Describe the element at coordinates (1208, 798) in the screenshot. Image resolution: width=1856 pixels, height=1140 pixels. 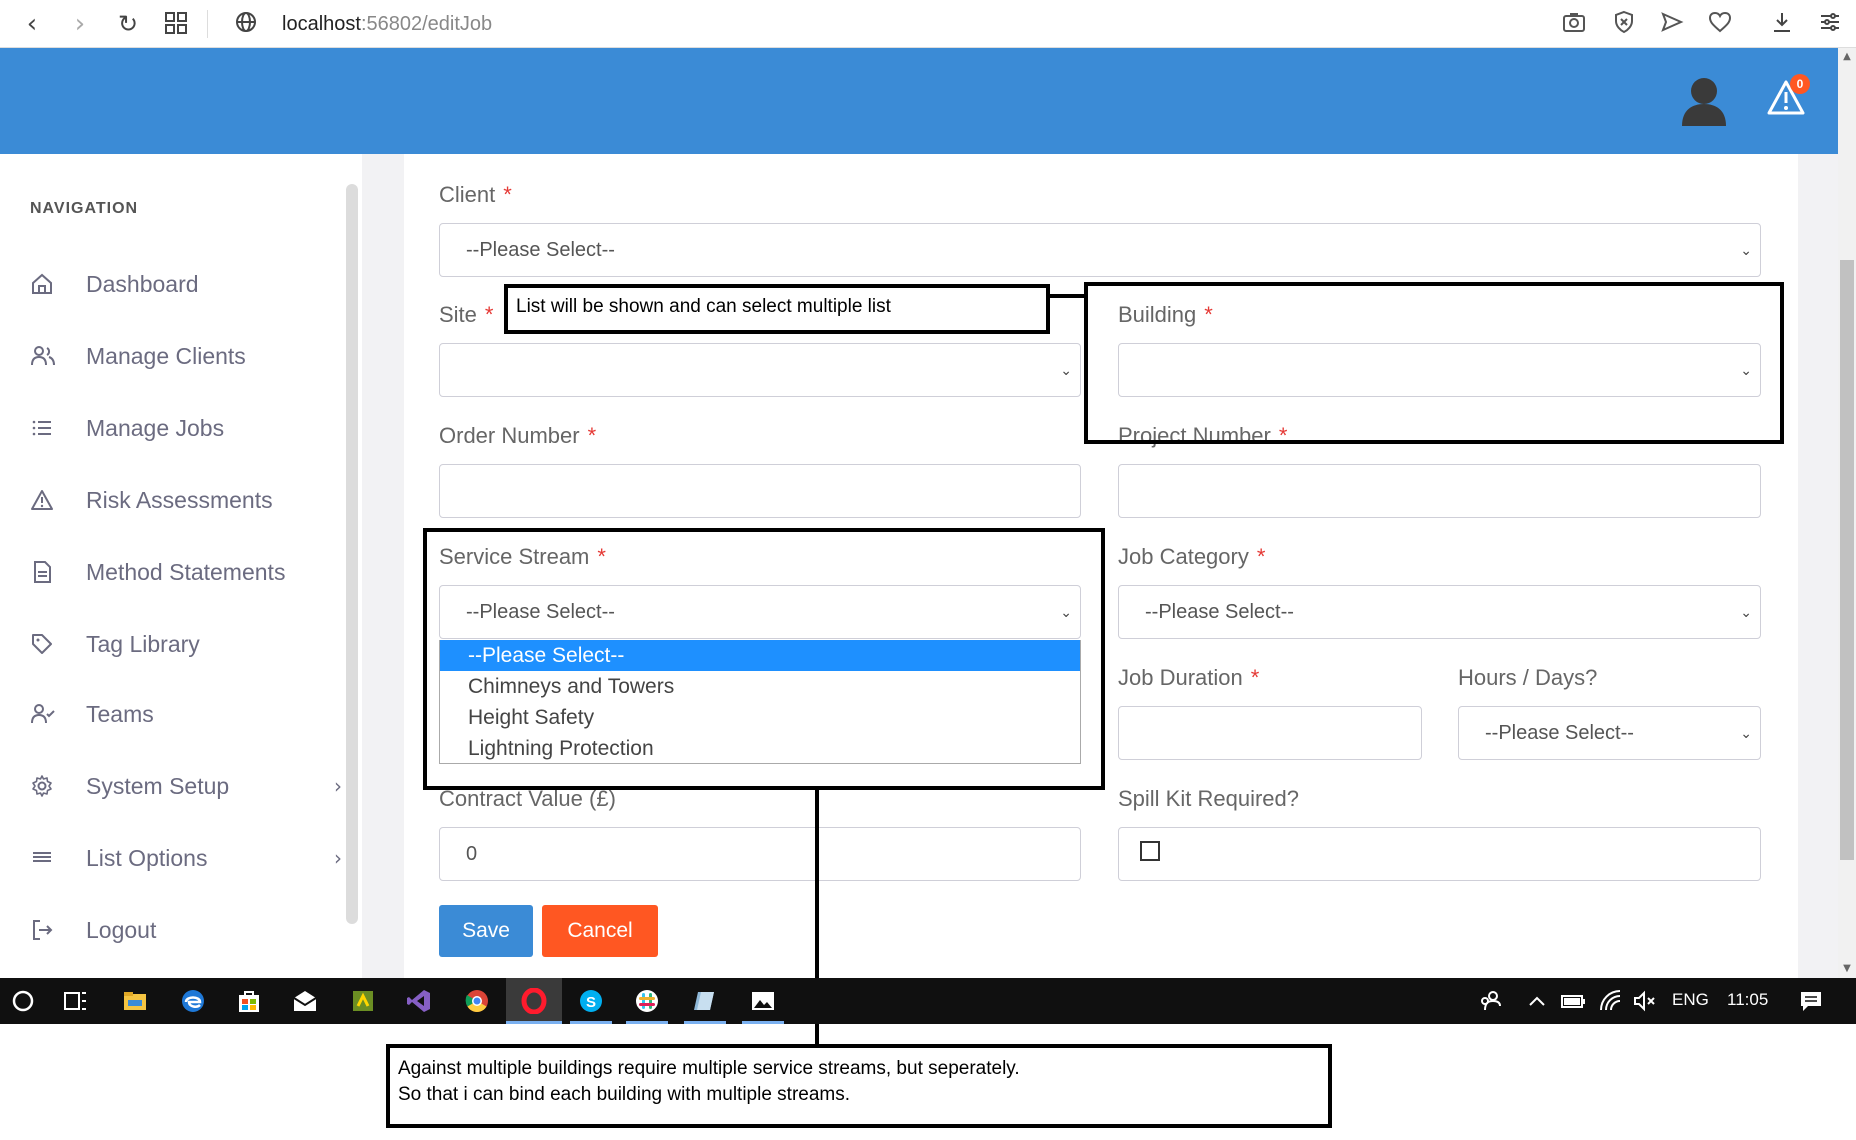
I see `spill-kit-label: Spill Kit Required?` at that location.